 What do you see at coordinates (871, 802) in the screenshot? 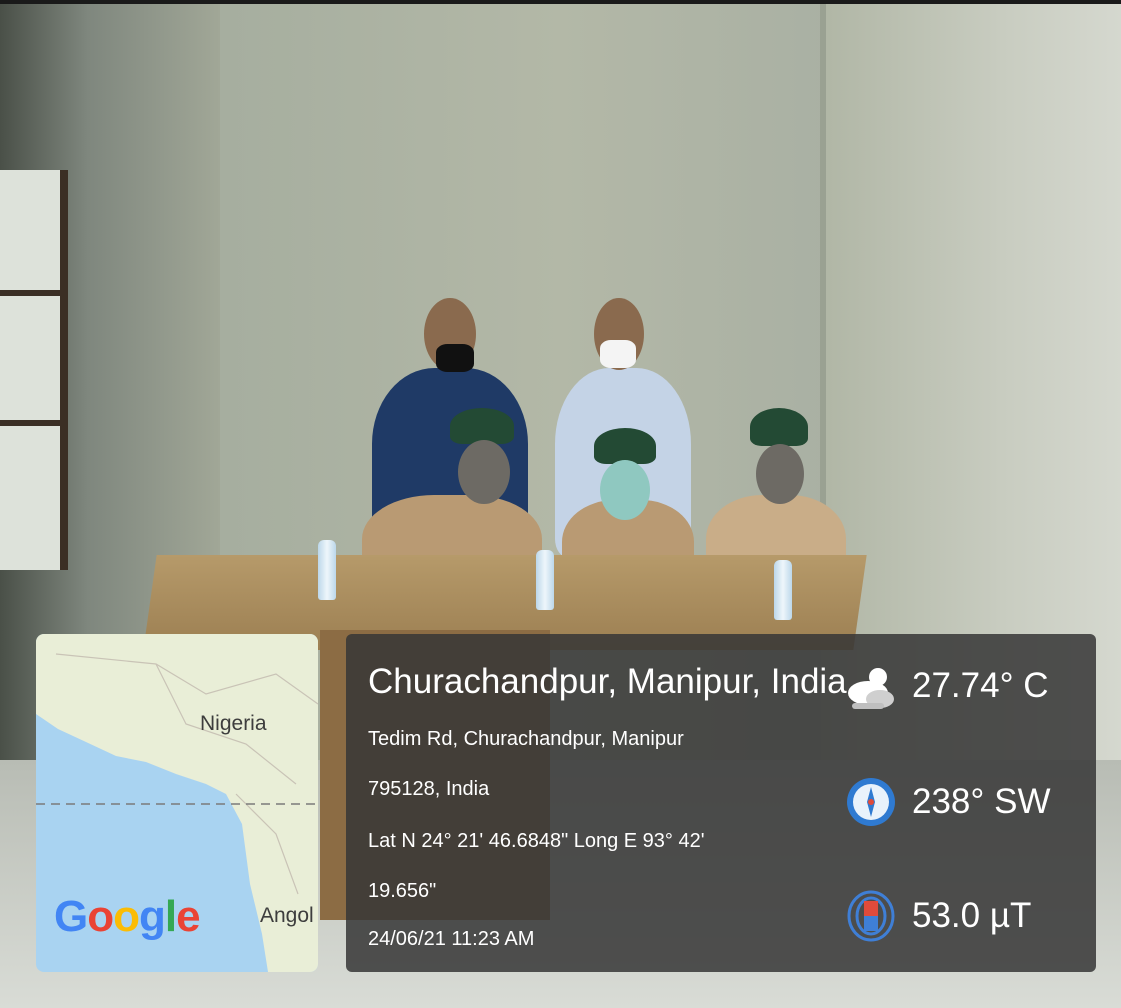
I see `compass-icon` at bounding box center [871, 802].